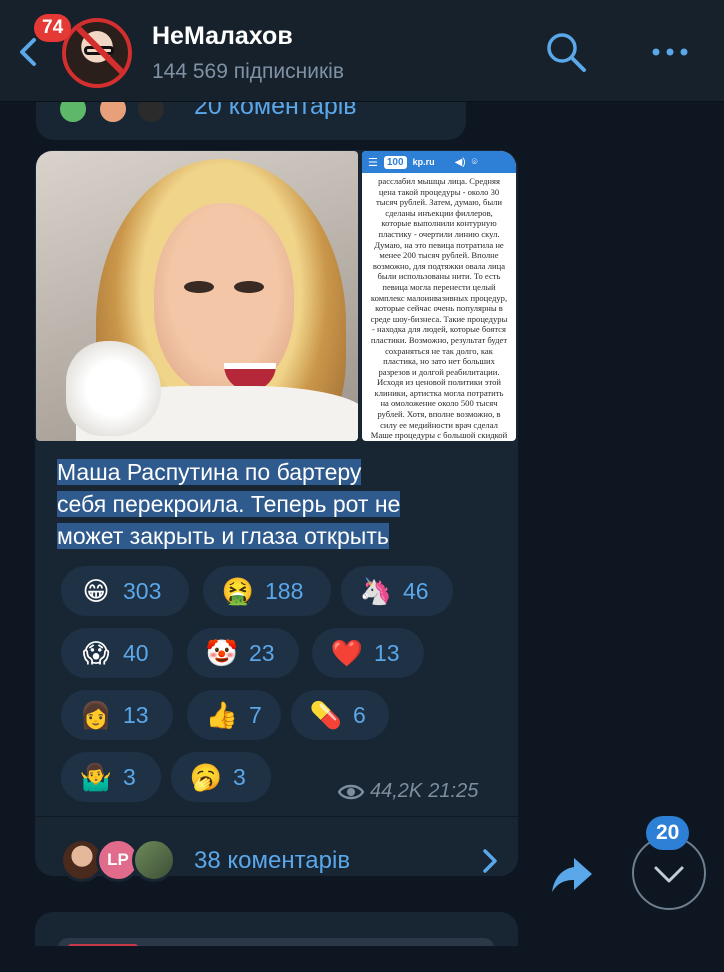 The image size is (724, 972). I want to click on photo-tissue, so click(113, 388).